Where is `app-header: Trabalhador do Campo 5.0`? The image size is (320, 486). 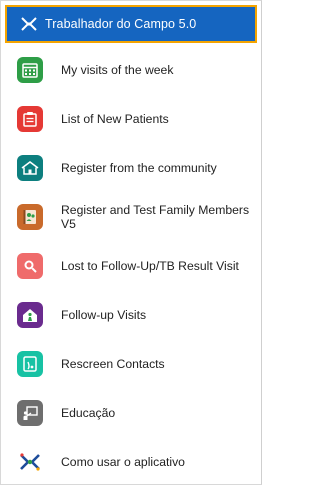 app-header: Trabalhador do Campo 5.0 is located at coordinates (131, 24).